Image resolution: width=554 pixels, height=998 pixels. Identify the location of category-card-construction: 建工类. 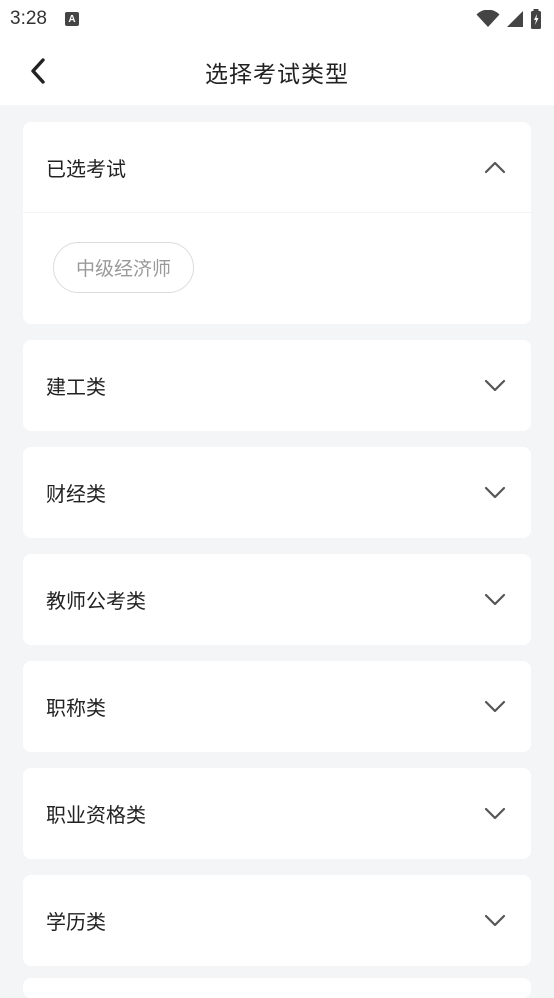
(277, 385).